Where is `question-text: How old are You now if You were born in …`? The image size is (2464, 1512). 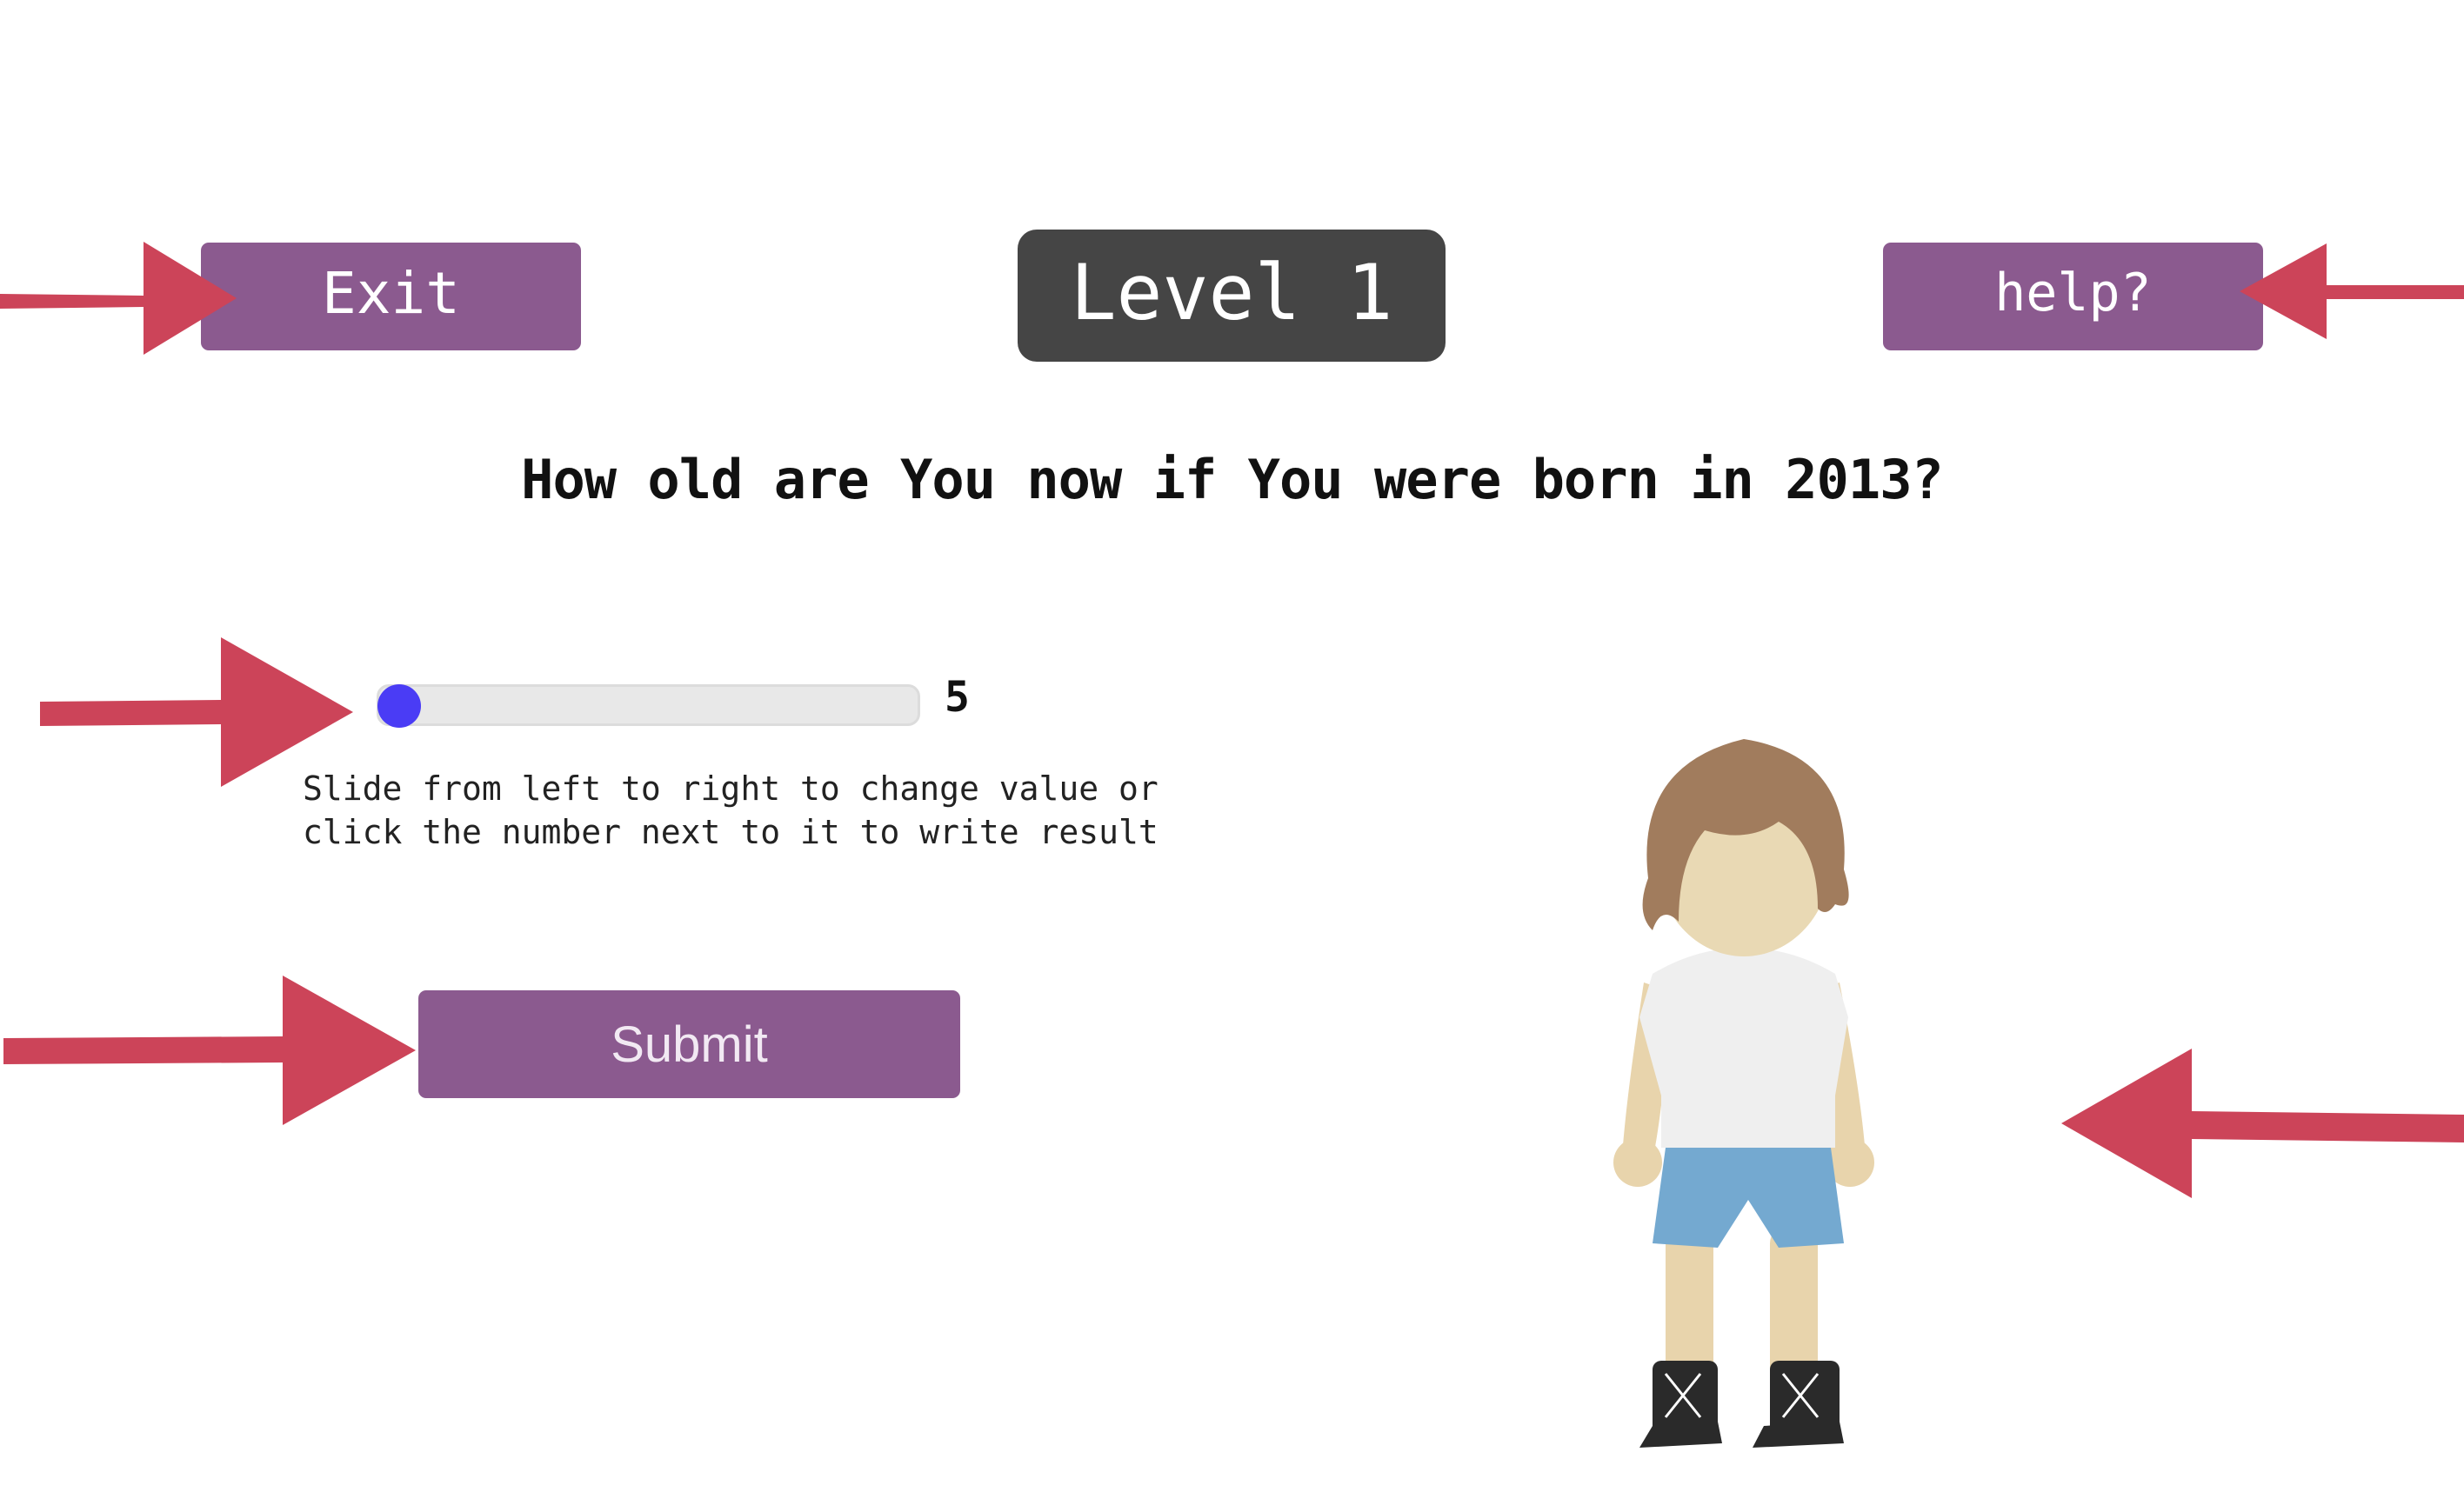
question-text: How old are You now if You were born in … is located at coordinates (1232, 479).